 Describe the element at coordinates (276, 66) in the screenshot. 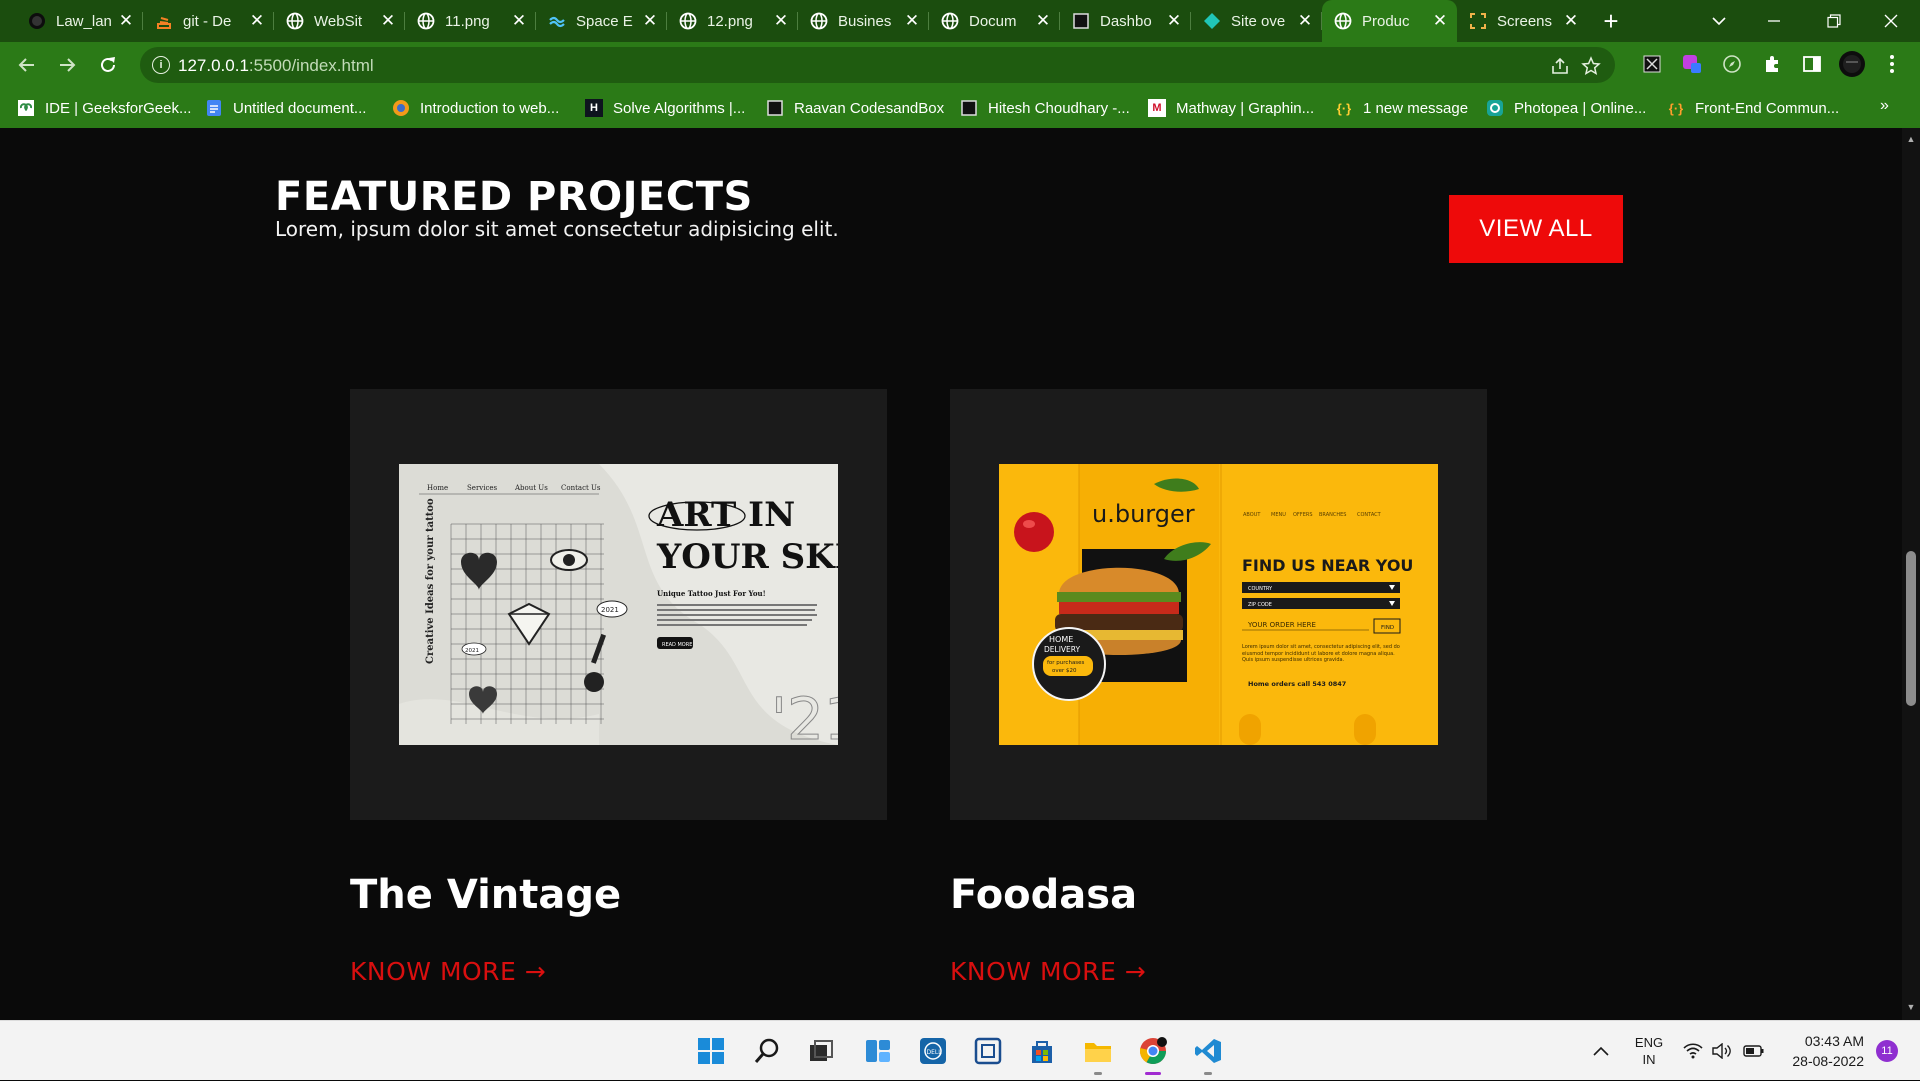

I see `url-text: 127.0.0.1:5500/index.html` at that location.